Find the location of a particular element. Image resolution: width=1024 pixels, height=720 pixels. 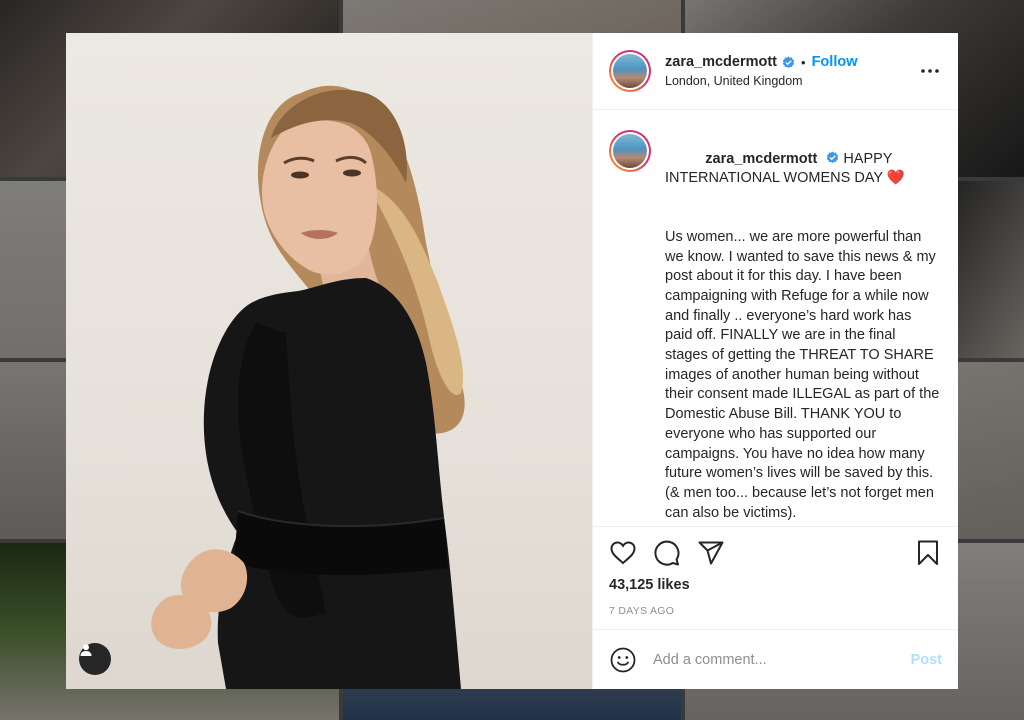

post-comment-button: Post is located at coordinates (926, 660).